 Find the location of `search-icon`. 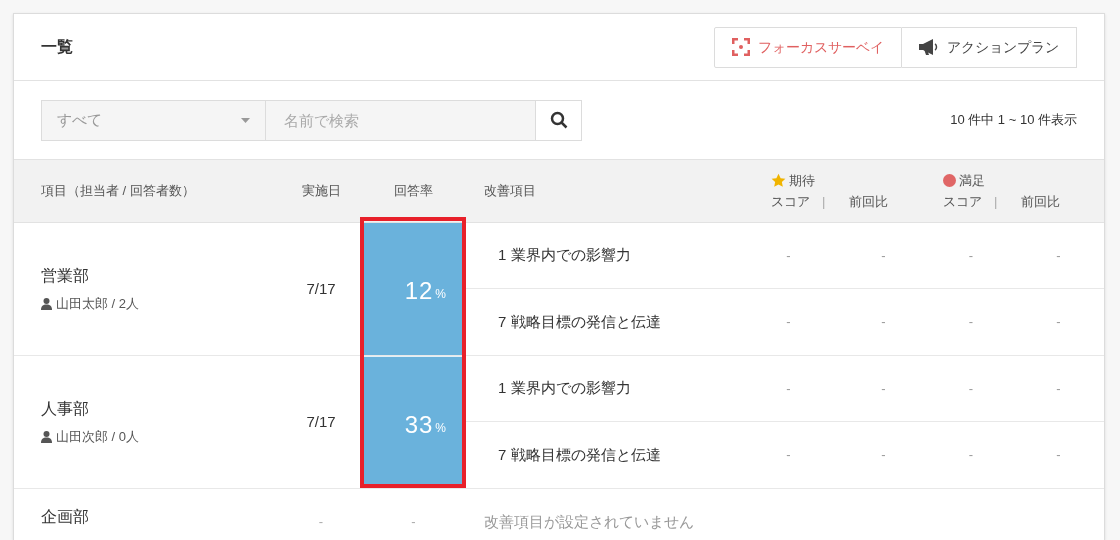

search-icon is located at coordinates (558, 120).